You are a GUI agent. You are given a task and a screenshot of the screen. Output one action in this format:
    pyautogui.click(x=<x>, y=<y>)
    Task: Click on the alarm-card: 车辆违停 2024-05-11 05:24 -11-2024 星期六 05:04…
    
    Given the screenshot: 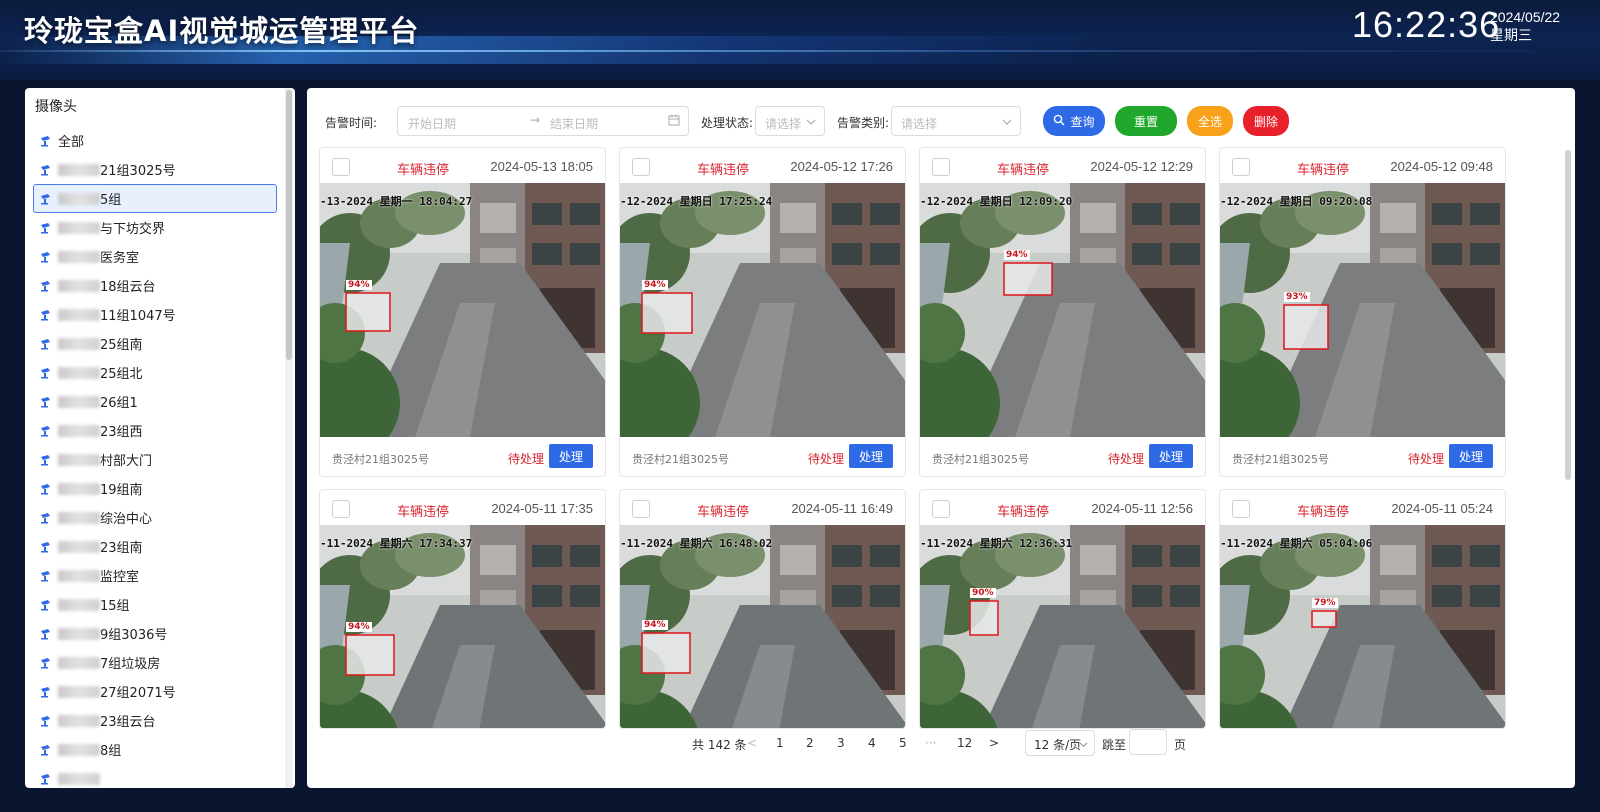 What is the action you would take?
    pyautogui.click(x=1362, y=609)
    